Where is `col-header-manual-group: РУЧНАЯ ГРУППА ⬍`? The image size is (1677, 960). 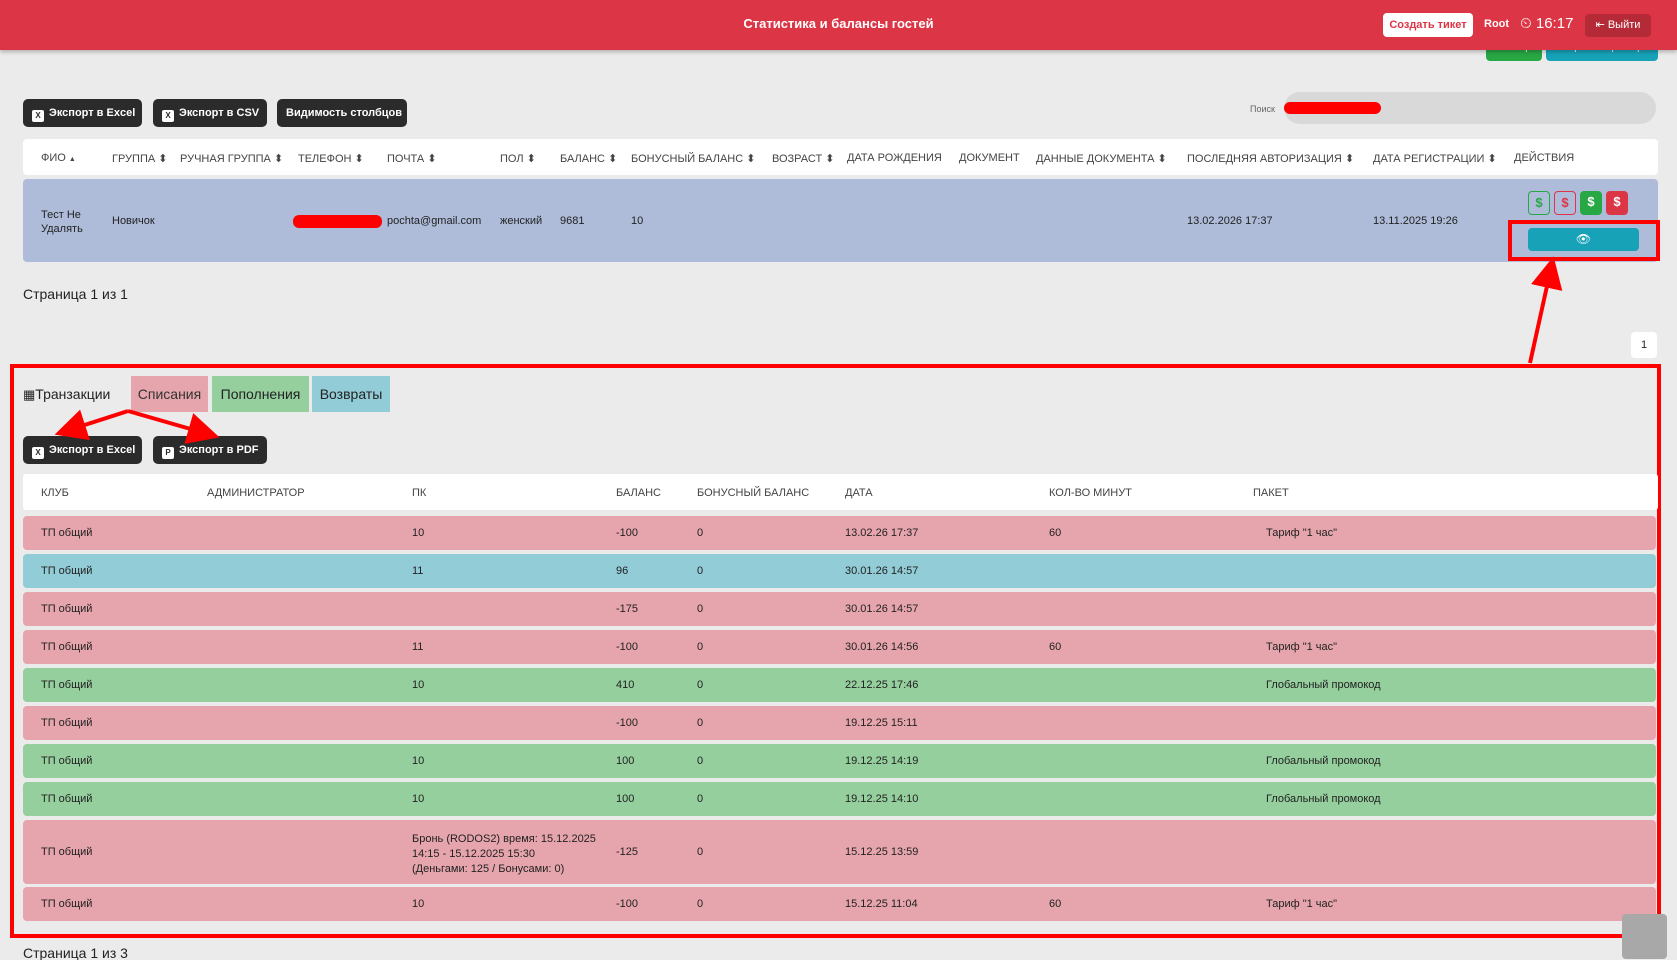 col-header-manual-group: РУЧНАЯ ГРУППА ⬍ is located at coordinates (231, 158).